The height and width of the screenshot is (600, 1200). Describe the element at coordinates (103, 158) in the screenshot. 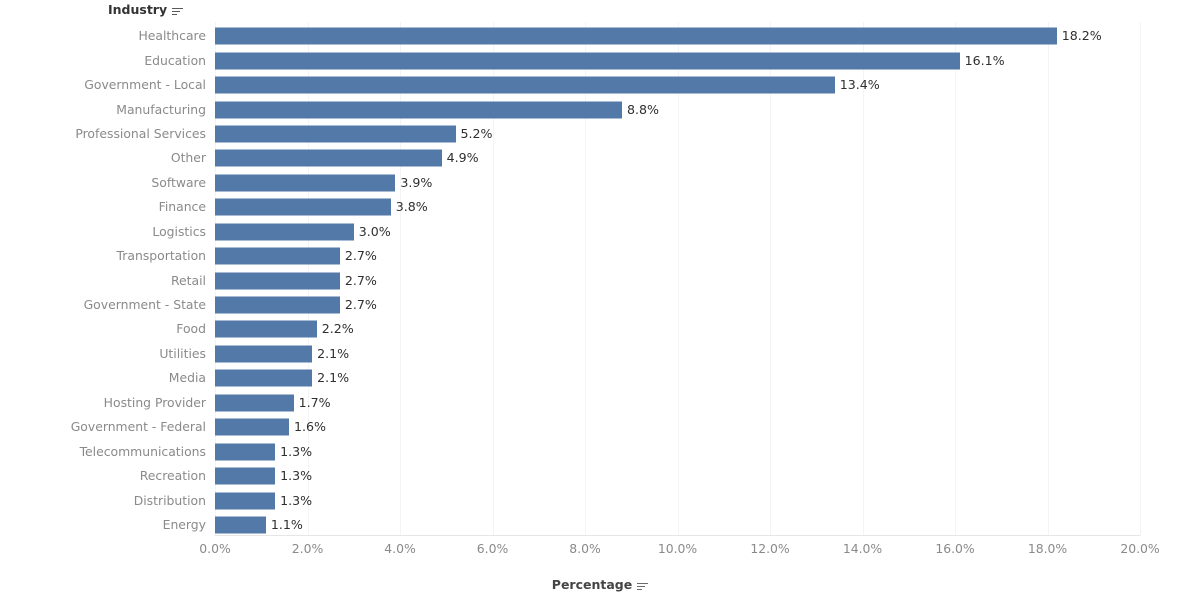

I see `category-label: Other` at that location.